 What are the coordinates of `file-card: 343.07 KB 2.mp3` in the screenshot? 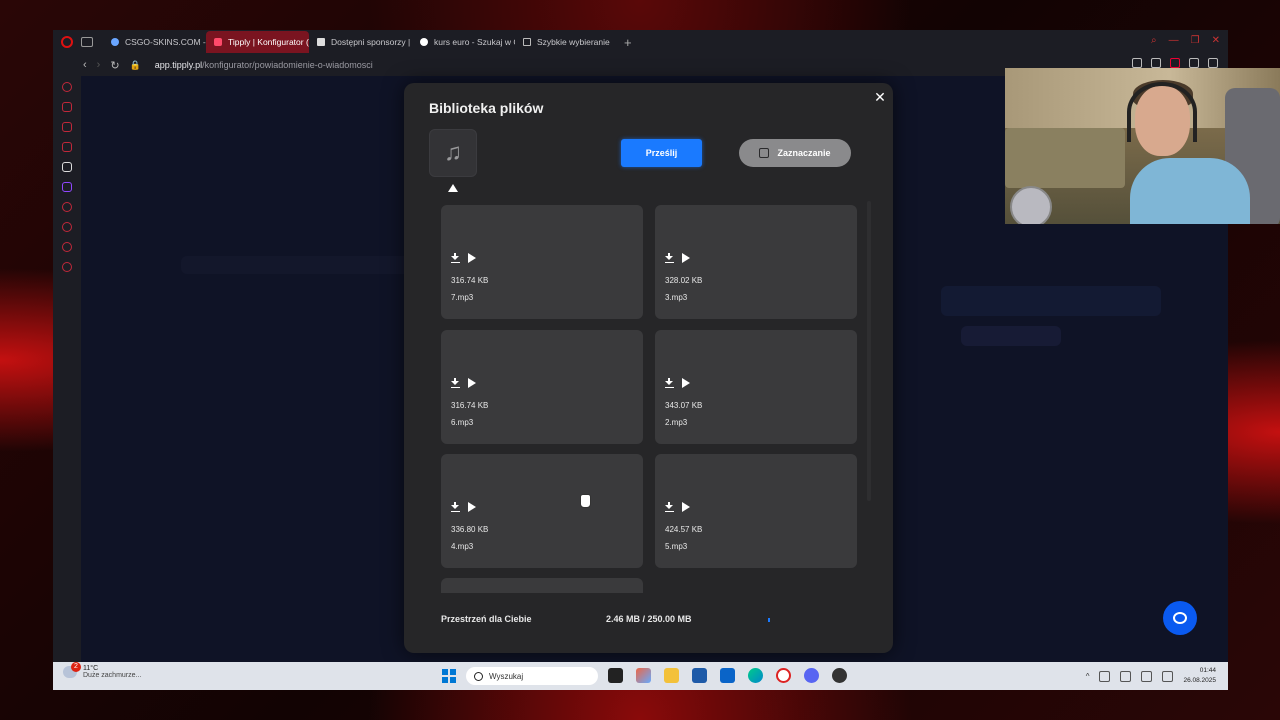 It's located at (756, 387).